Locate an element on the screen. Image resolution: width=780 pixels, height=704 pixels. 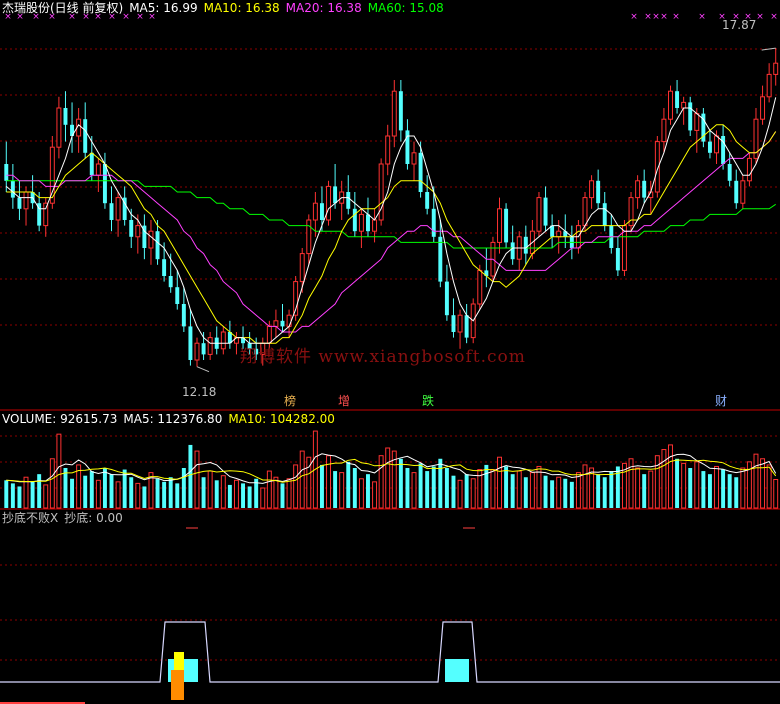
event-tag-die: 跌 is located at coordinates (428, 401).